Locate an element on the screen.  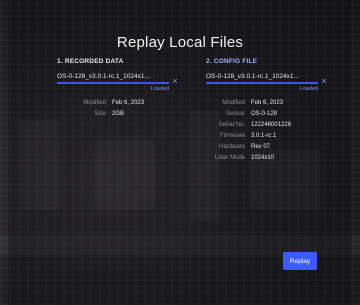
meta-value: Rev 07 is located at coordinates (261, 147).